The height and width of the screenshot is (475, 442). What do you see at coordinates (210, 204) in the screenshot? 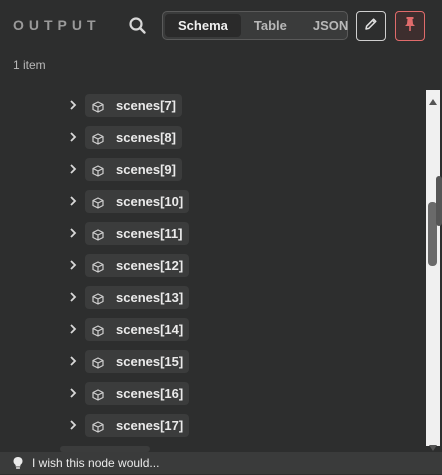
I see `list-item: scenes[10]` at bounding box center [210, 204].